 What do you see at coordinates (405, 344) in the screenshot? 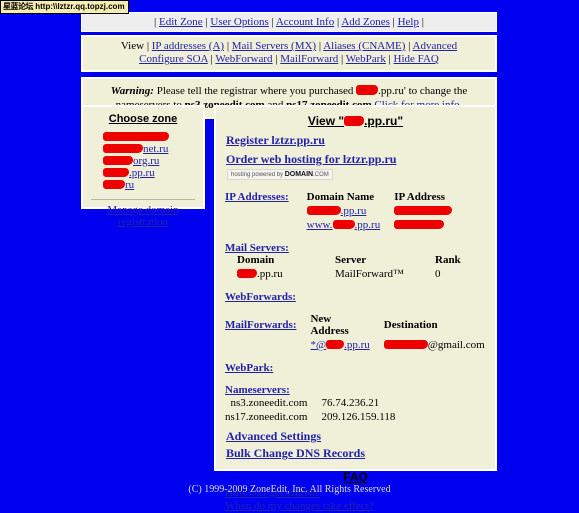
I see `redacted-email-block` at bounding box center [405, 344].